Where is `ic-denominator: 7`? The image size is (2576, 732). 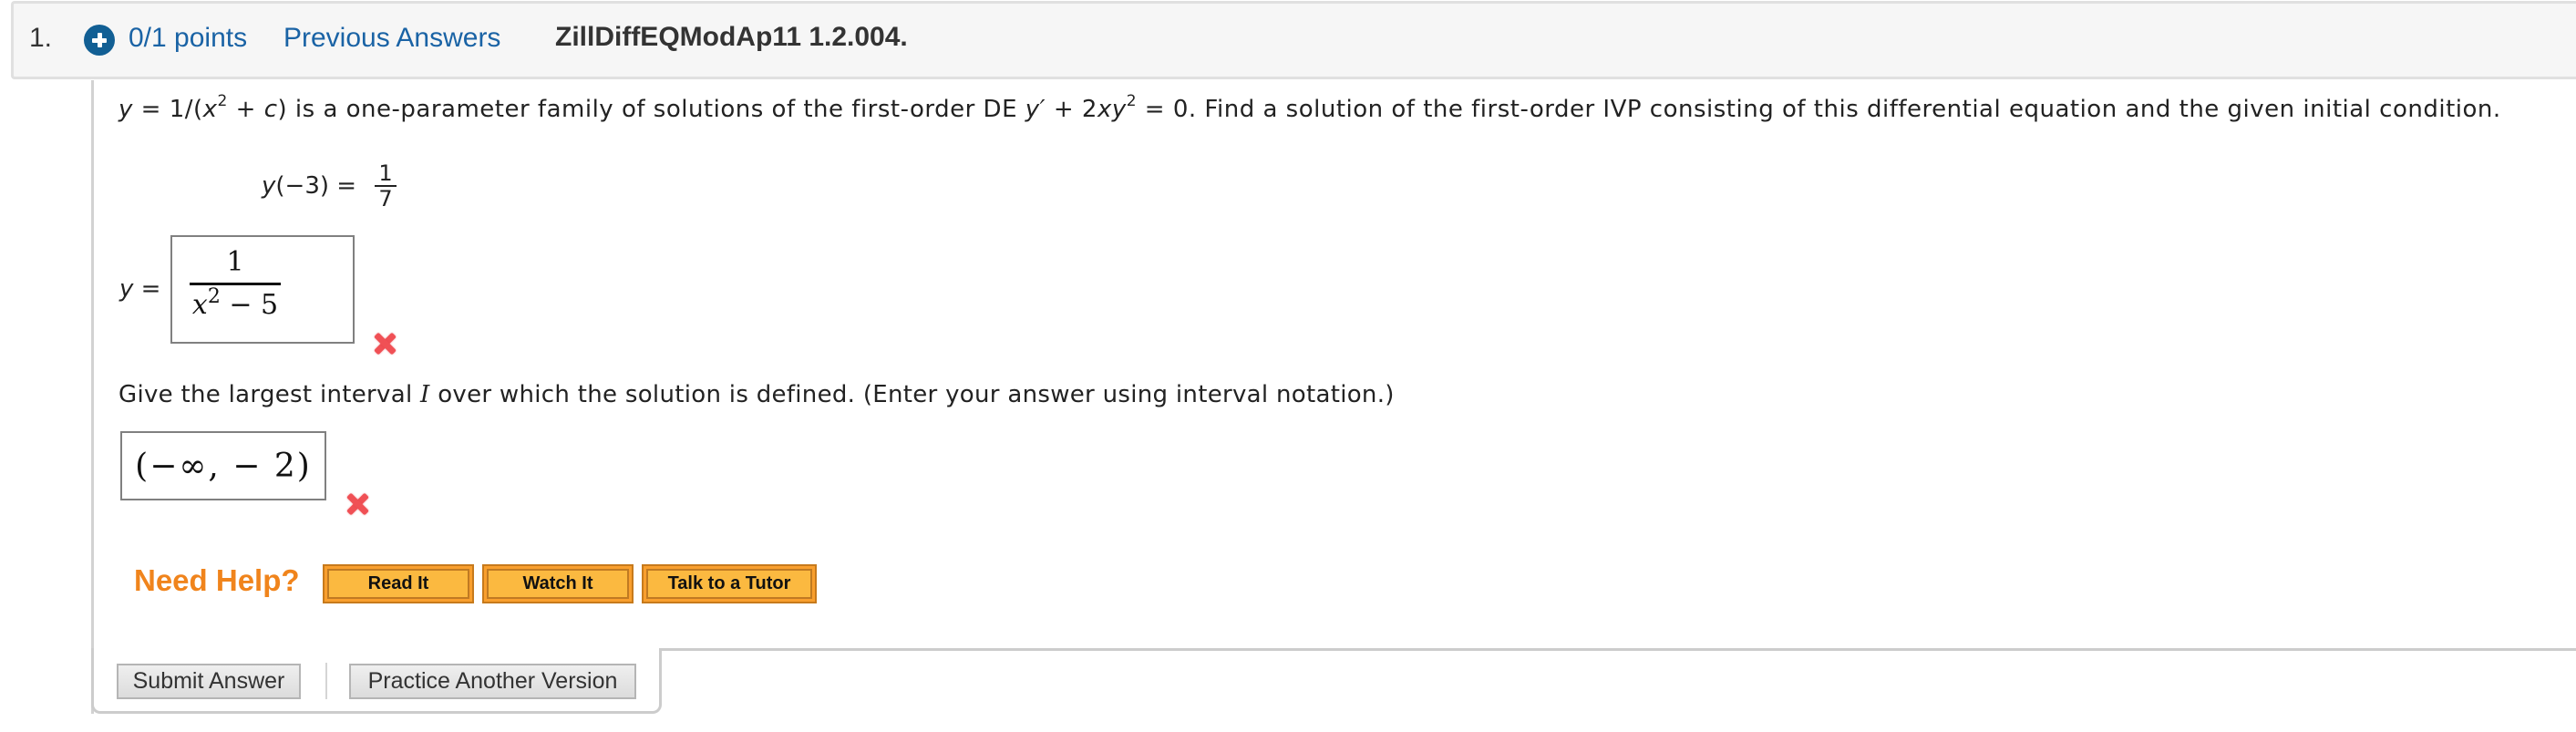 ic-denominator: 7 is located at coordinates (385, 198).